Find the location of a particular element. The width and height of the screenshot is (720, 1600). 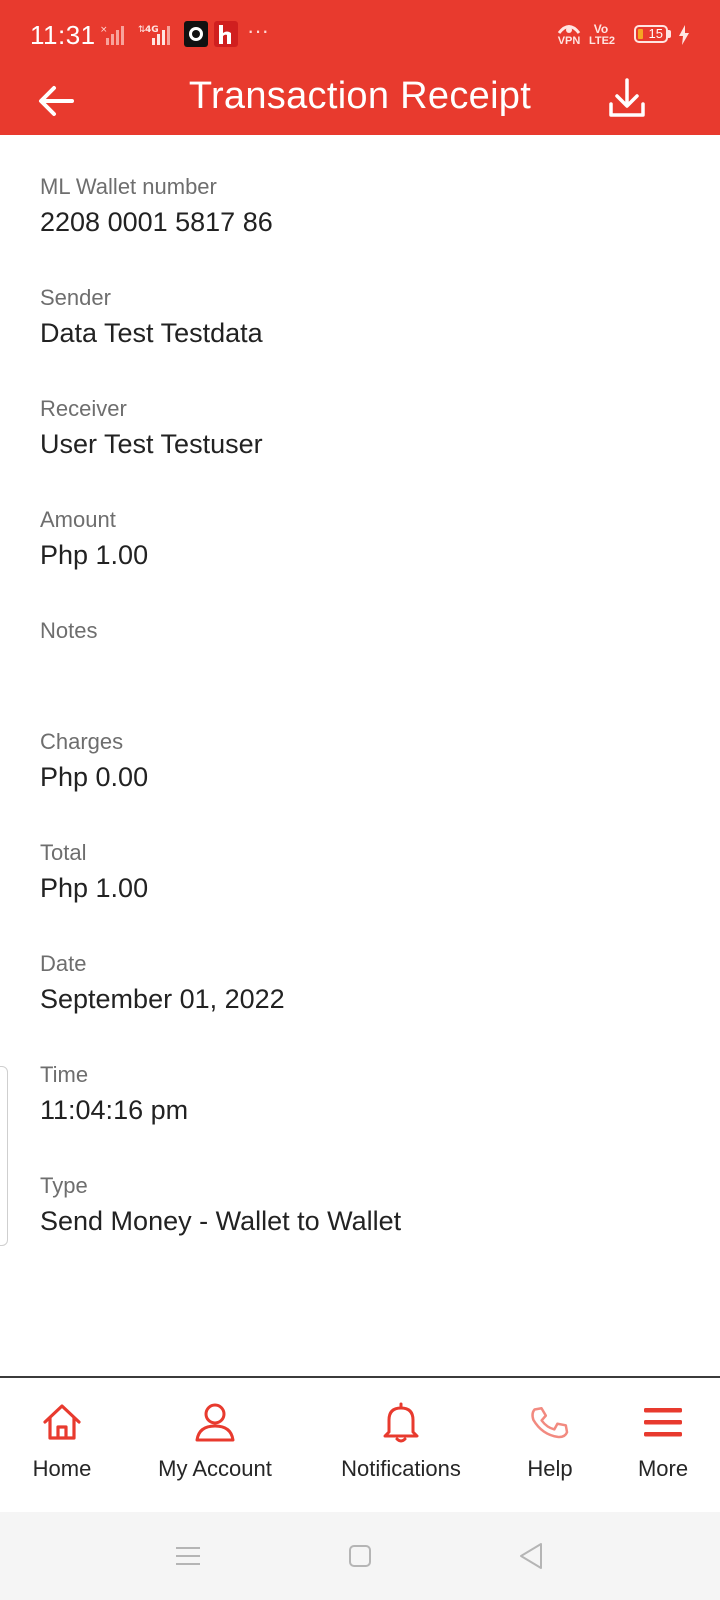

receipt-field-date: Date September 01, 2022 is located at coordinates (360, 1002).